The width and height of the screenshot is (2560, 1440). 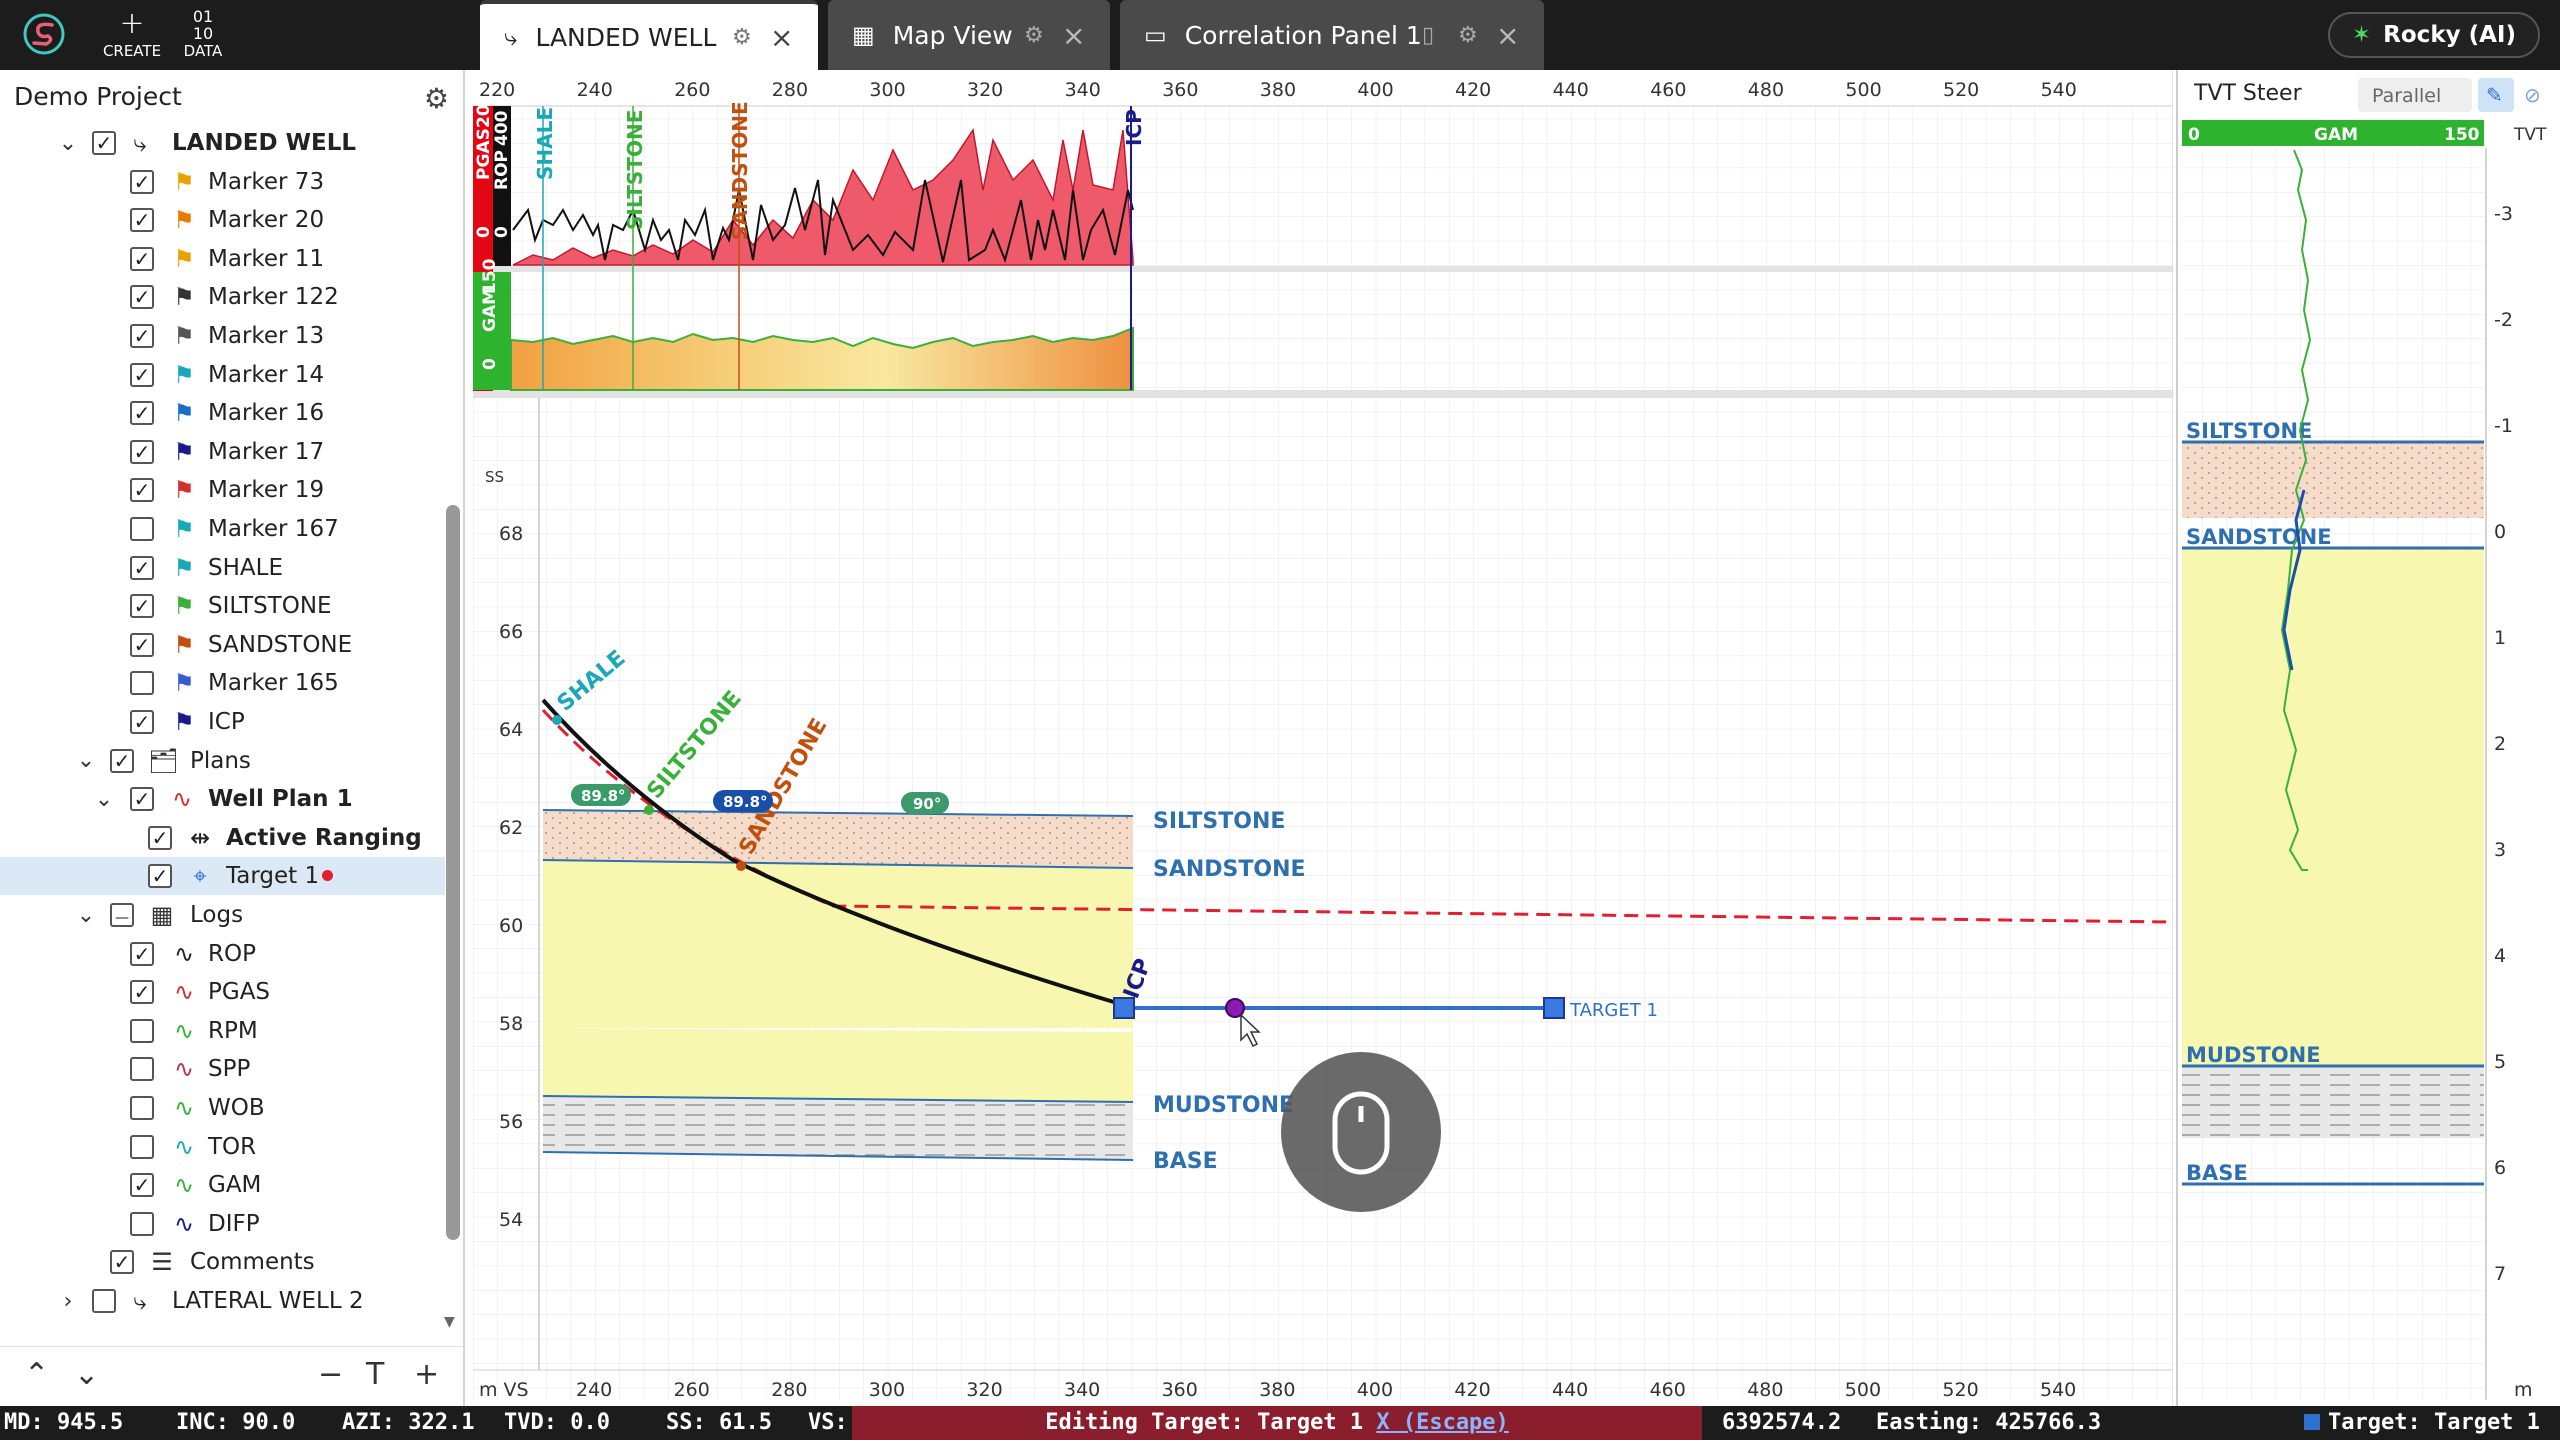 I want to click on tab-map-view: ▦ Map View ⚙ ×, so click(x=969, y=35).